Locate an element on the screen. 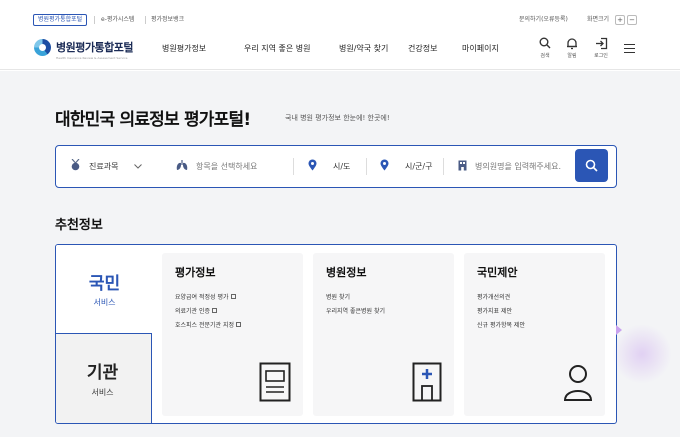 The image size is (680, 437). login-tool-label: 로그인 is located at coordinates (601, 56).